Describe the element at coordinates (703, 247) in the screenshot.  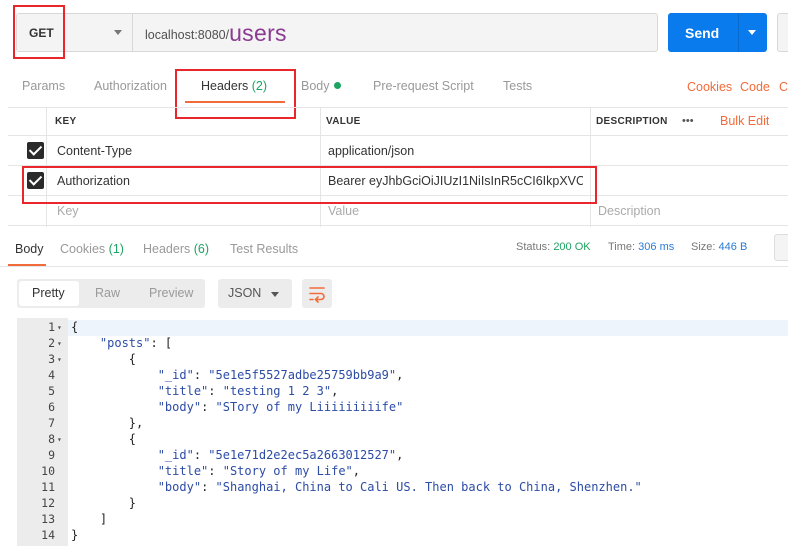
I see `size-label: Size:` at that location.